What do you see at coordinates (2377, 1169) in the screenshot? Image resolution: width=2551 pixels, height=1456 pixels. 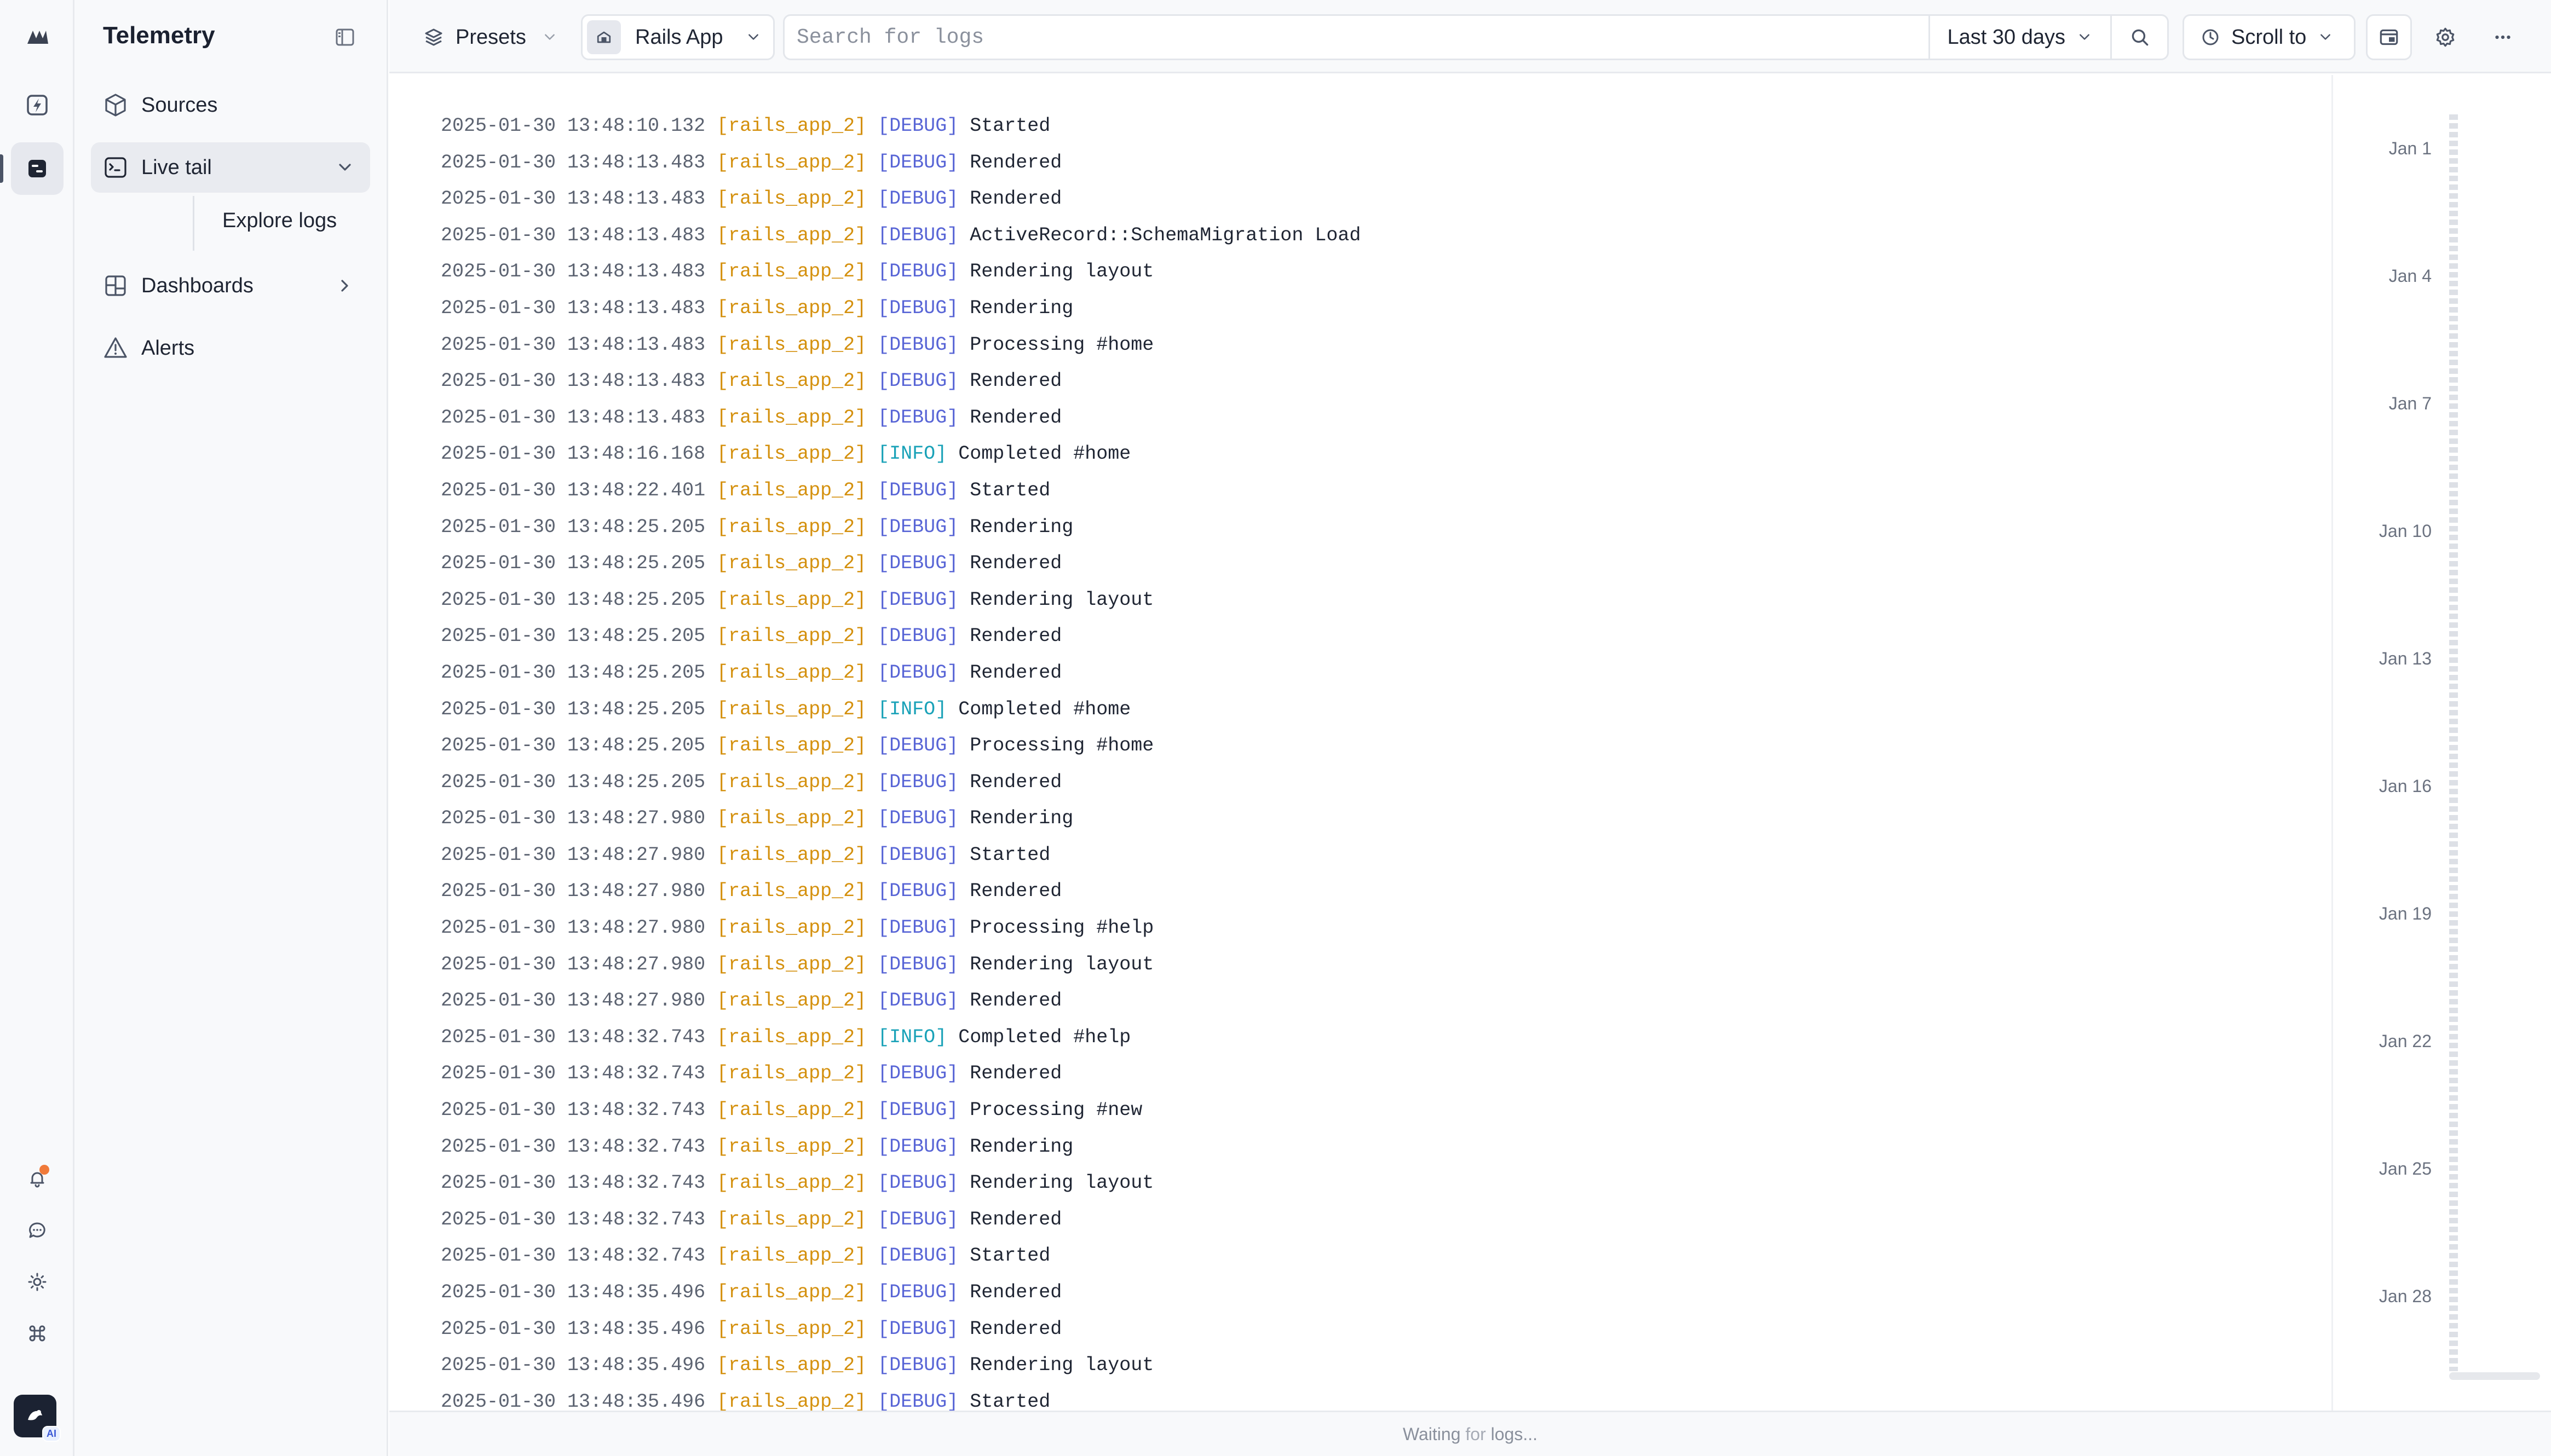 I see `timeline-label: Jan 25` at bounding box center [2377, 1169].